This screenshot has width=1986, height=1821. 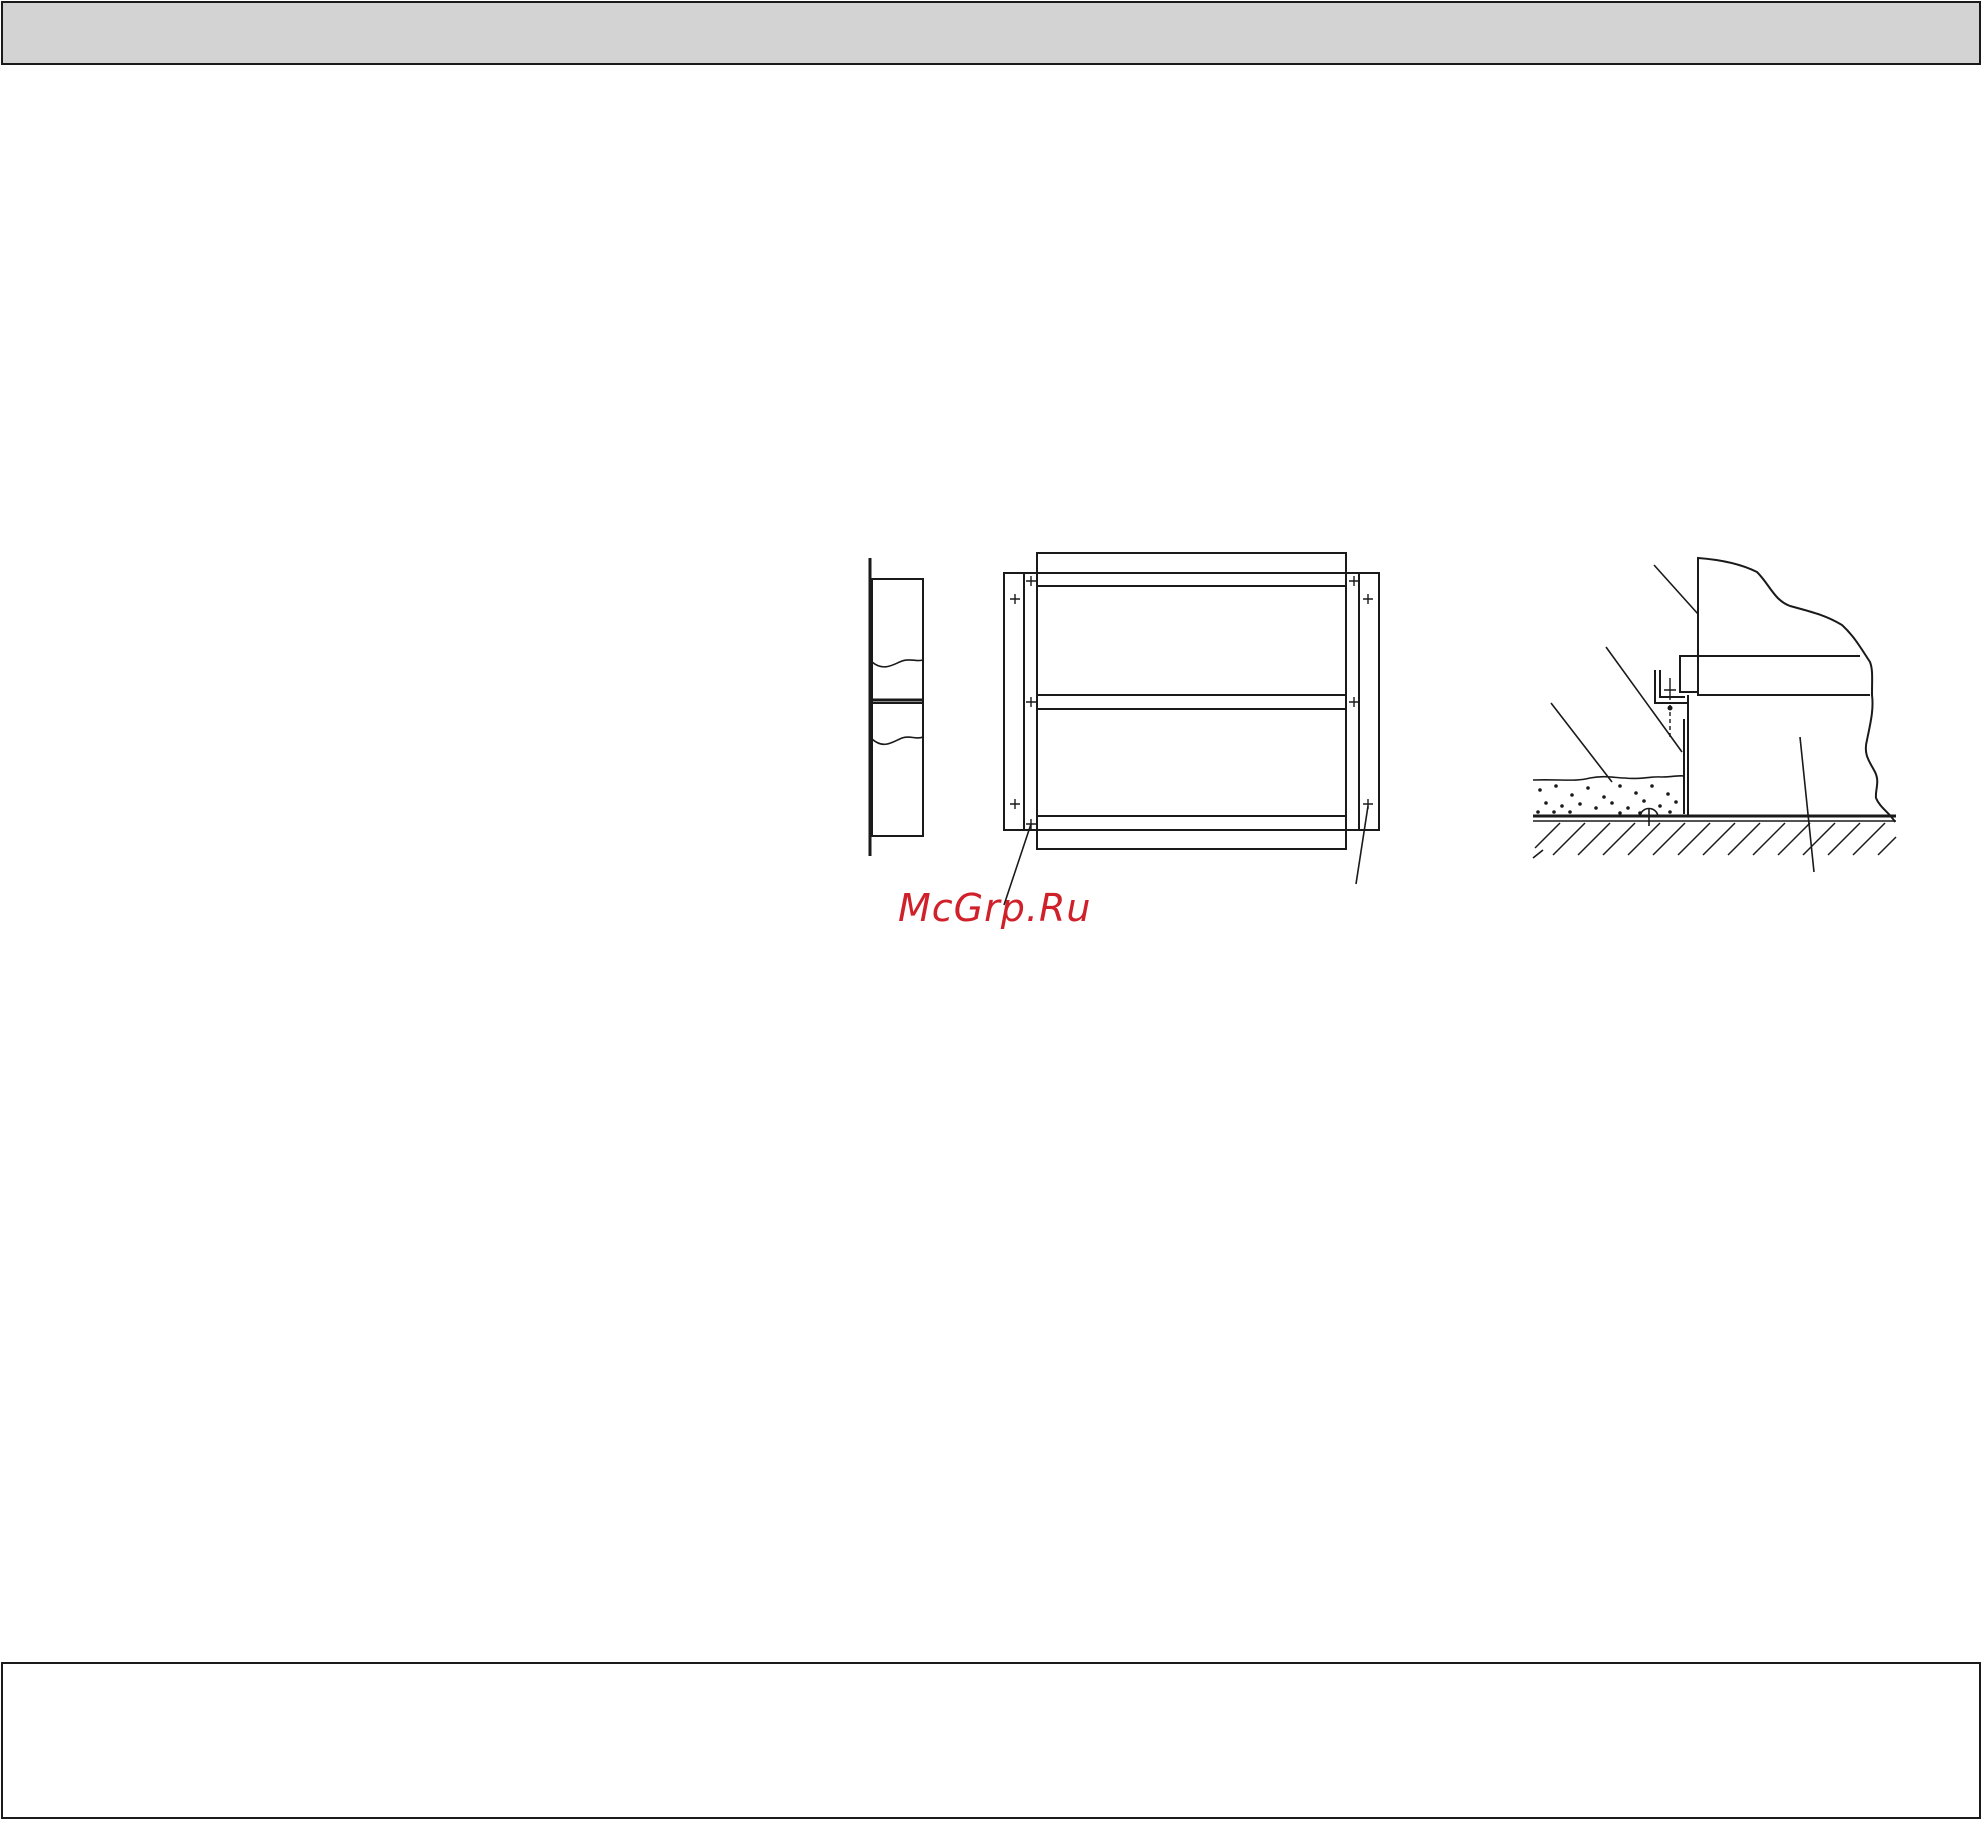 I want to click on frame-front-view, so click(x=1191, y=729).